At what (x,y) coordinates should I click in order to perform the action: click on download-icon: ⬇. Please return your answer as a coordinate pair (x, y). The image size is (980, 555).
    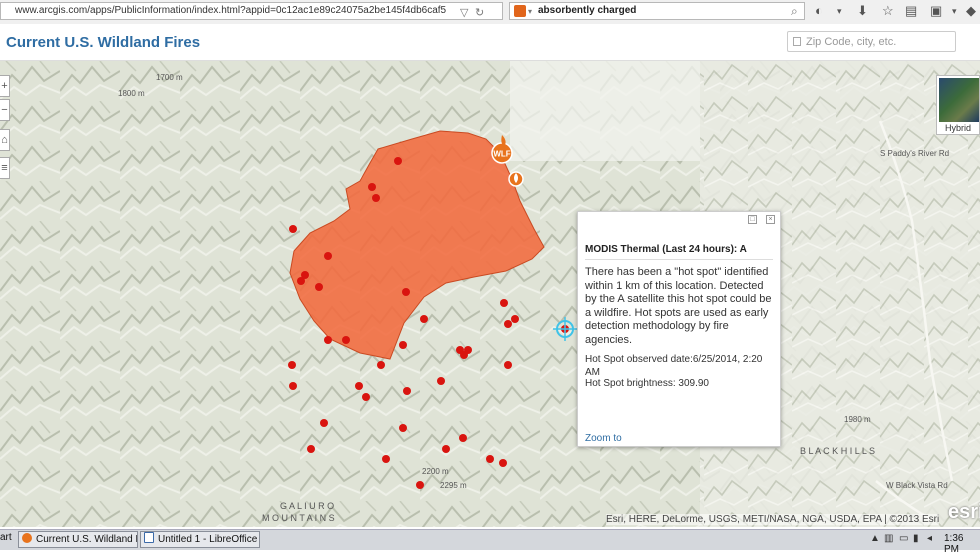
    Looking at the image, I should click on (862, 11).